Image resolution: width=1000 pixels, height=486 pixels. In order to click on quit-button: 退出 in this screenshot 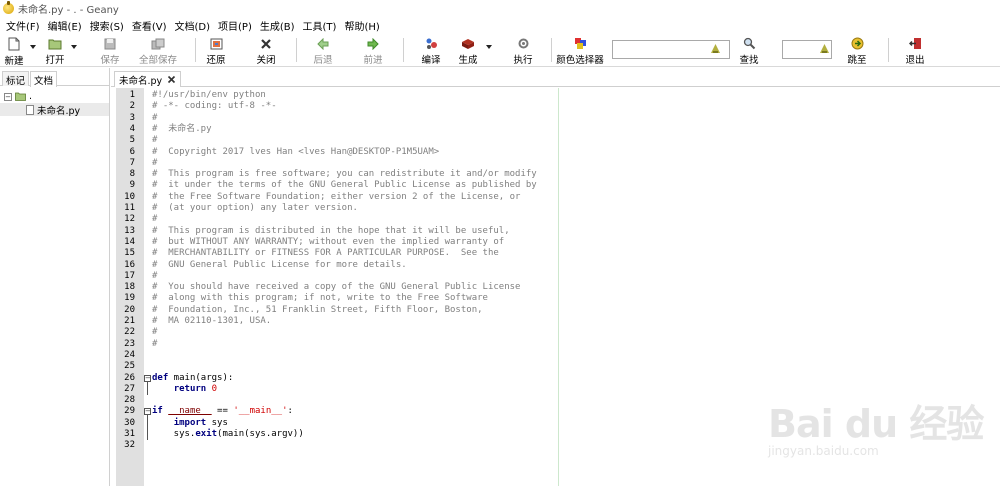, I will do `click(915, 50)`.